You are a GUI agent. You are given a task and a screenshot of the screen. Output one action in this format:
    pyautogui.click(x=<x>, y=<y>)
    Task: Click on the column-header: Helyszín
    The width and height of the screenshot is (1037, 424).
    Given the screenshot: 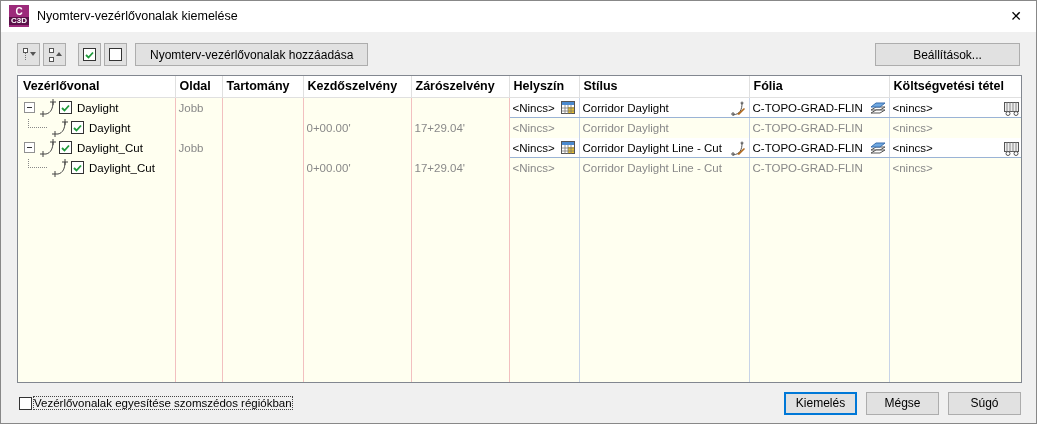 What is the action you would take?
    pyautogui.click(x=544, y=86)
    